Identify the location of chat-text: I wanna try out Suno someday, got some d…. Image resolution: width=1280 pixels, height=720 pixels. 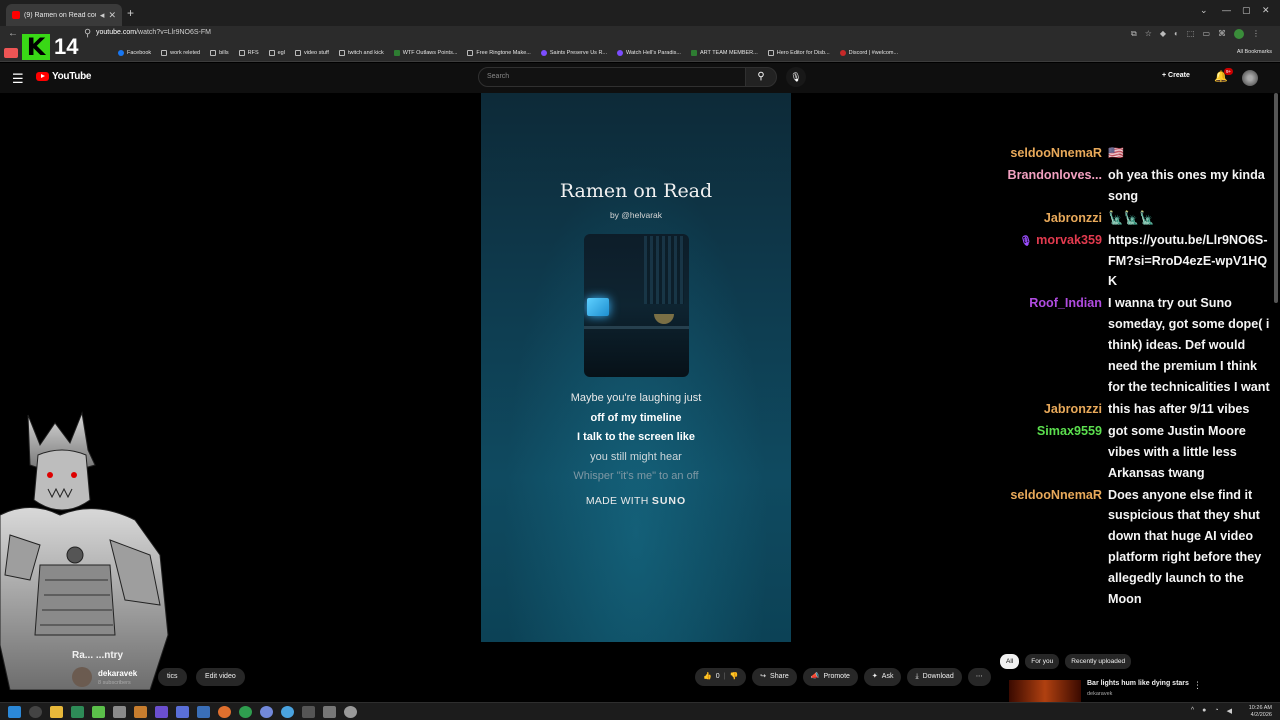
(1189, 345).